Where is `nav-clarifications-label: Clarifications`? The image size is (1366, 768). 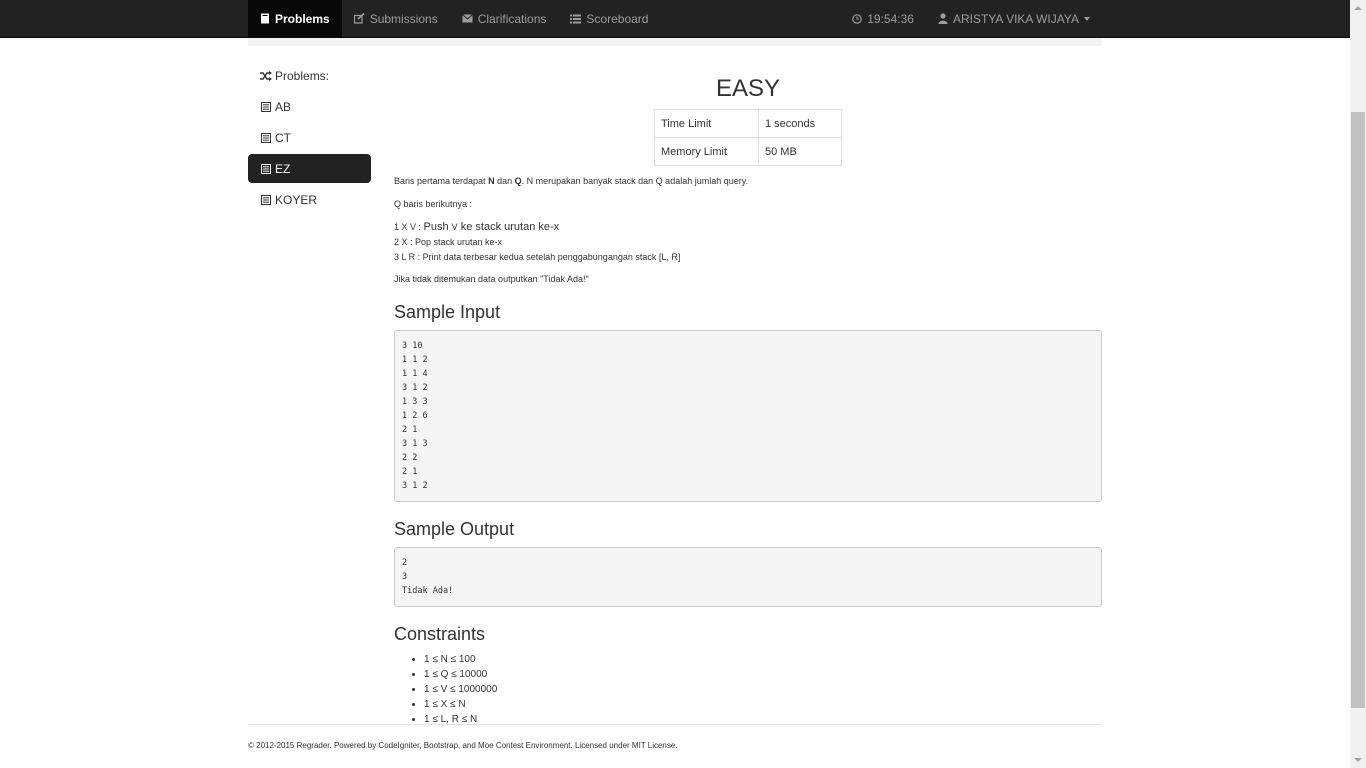
nav-clarifications-label: Clarifications is located at coordinates (512, 18).